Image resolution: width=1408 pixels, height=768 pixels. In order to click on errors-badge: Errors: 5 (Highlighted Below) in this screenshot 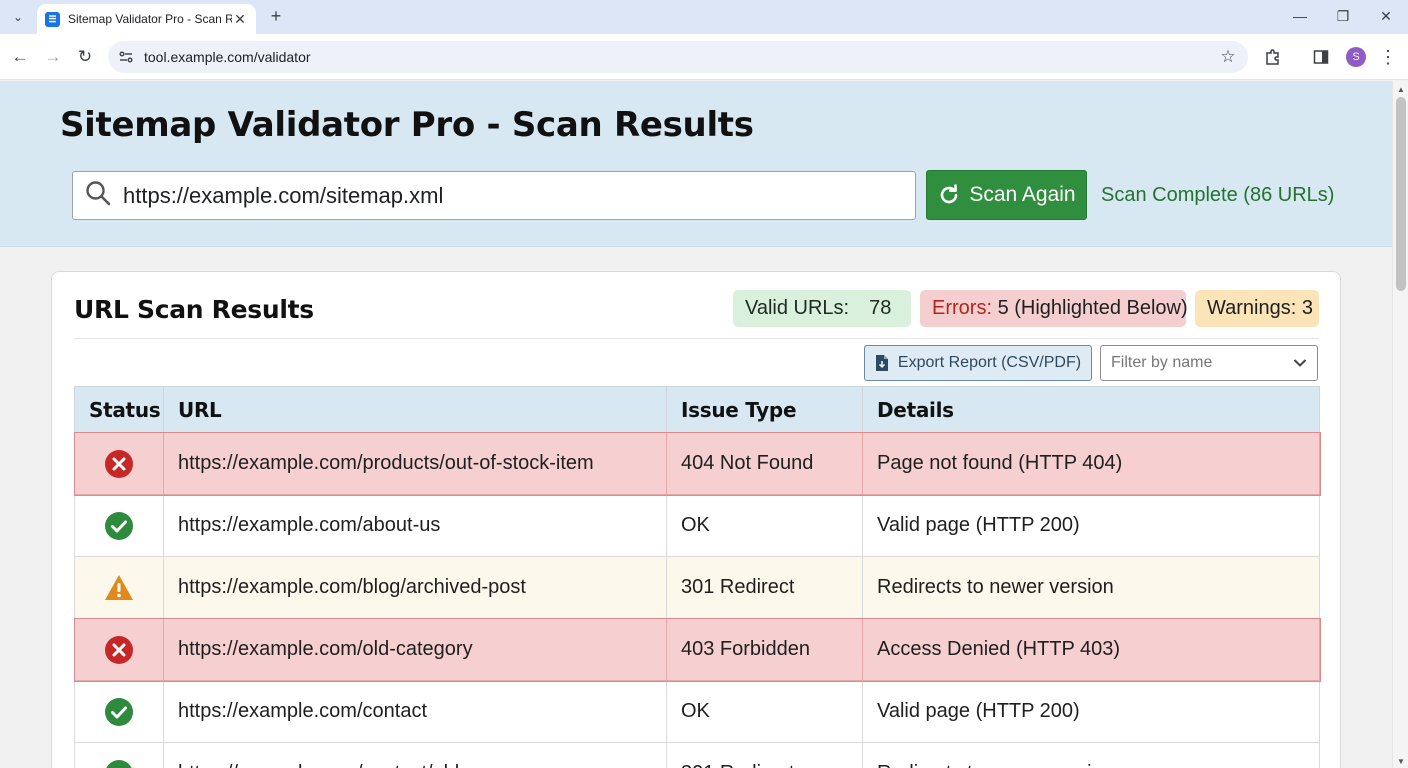, I will do `click(1054, 308)`.